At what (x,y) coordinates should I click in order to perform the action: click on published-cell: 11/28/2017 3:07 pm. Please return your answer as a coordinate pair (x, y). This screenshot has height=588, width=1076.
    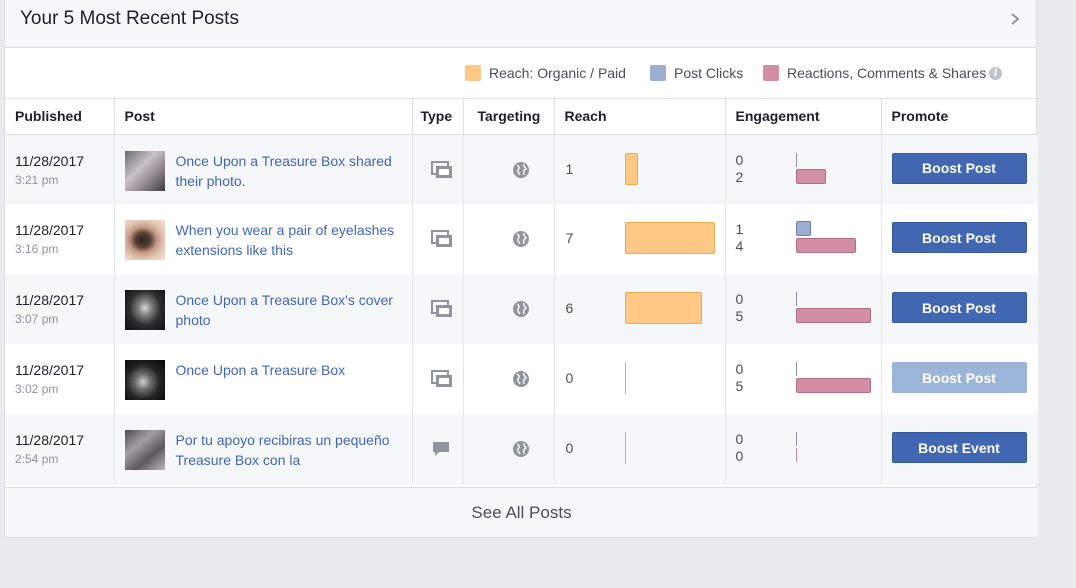
    Looking at the image, I should click on (60, 309).